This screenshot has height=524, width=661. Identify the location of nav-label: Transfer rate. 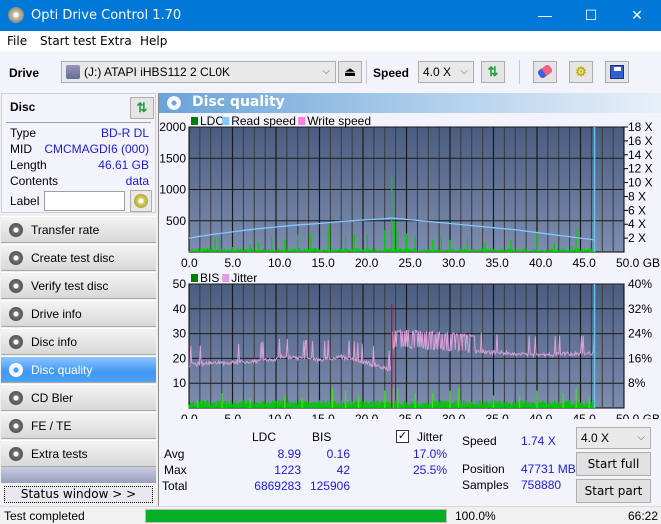
(65, 230).